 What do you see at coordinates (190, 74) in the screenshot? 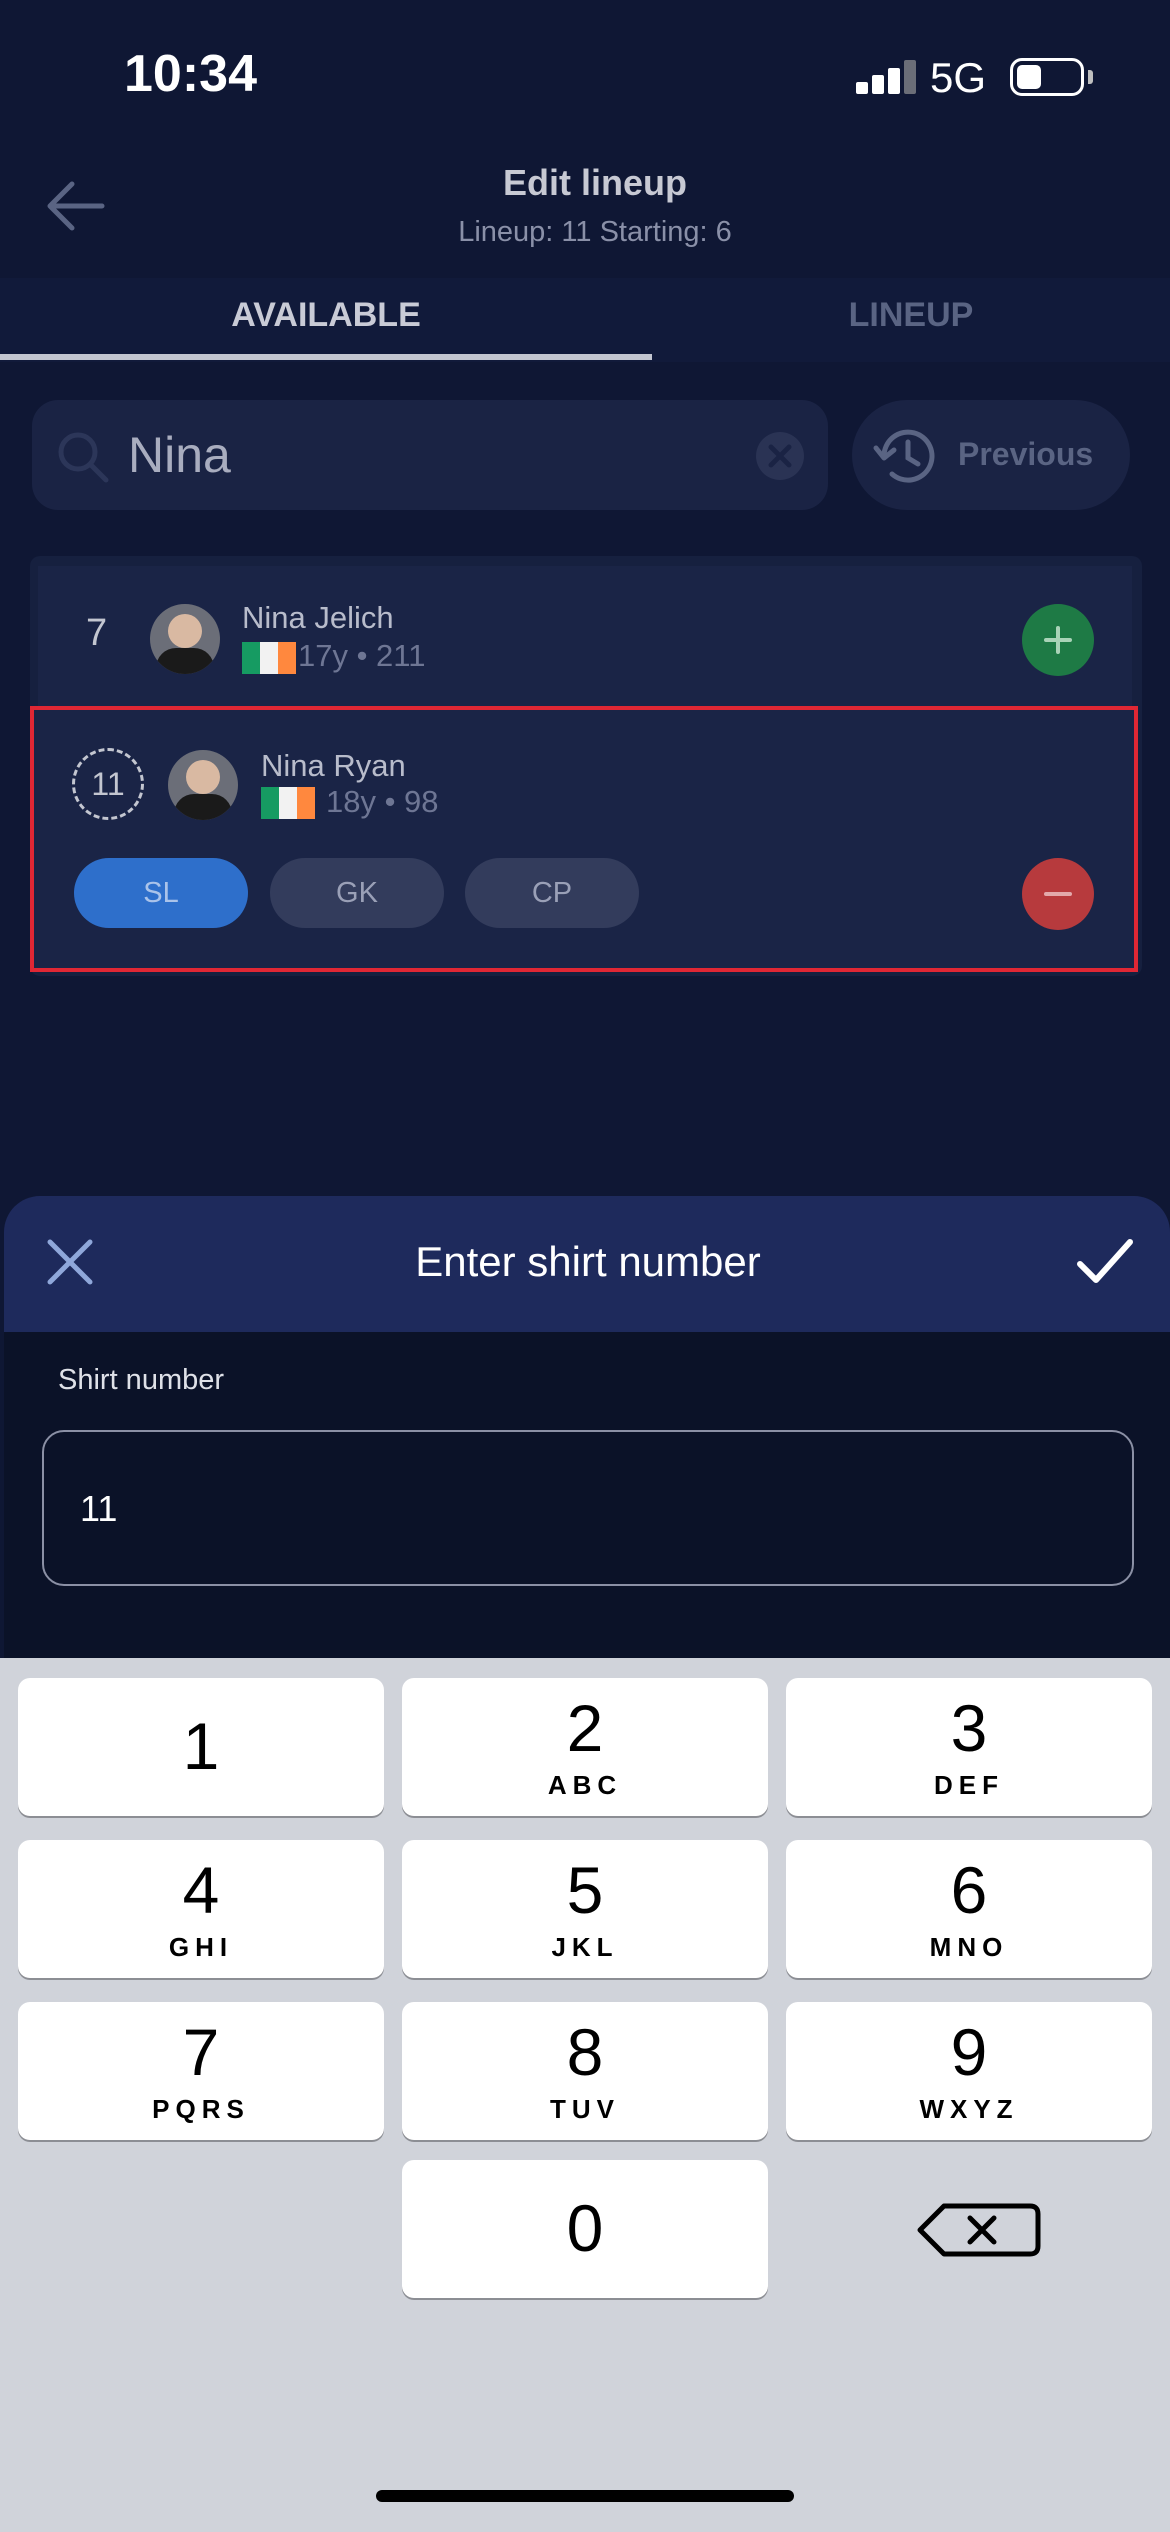
I see `status-time: 10:34` at bounding box center [190, 74].